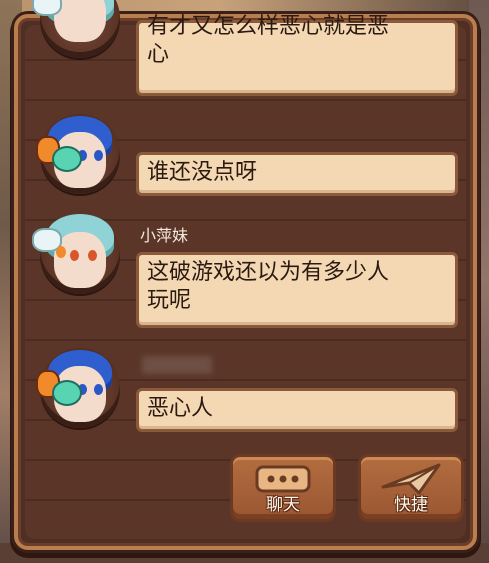 The height and width of the screenshot is (563, 489). What do you see at coordinates (283, 488) in the screenshot?
I see `chat-button: 聊天` at bounding box center [283, 488].